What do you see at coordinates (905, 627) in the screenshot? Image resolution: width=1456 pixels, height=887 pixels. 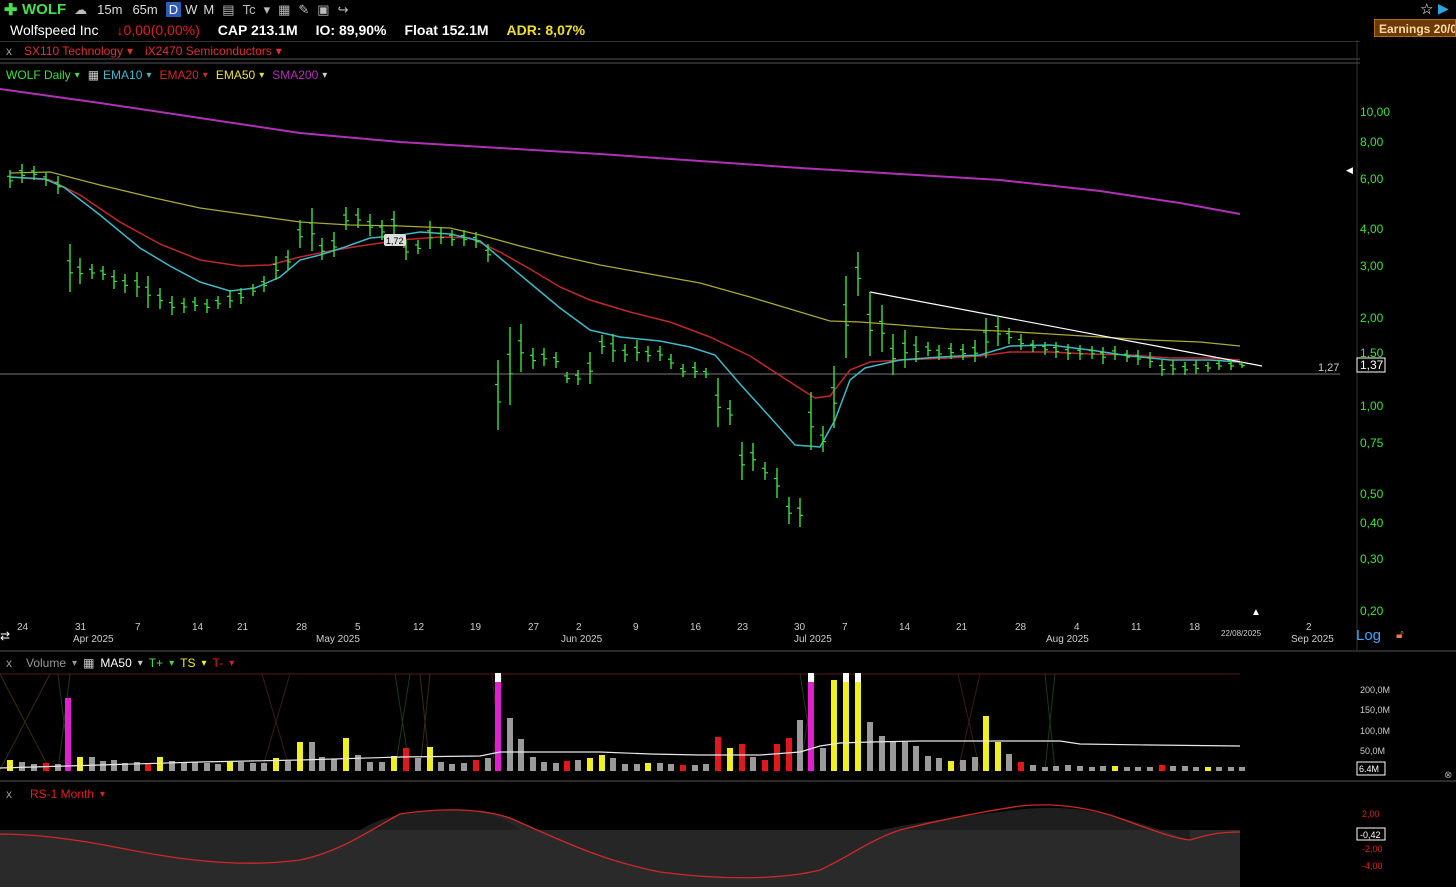 I see `date-tick: 14` at bounding box center [905, 627].